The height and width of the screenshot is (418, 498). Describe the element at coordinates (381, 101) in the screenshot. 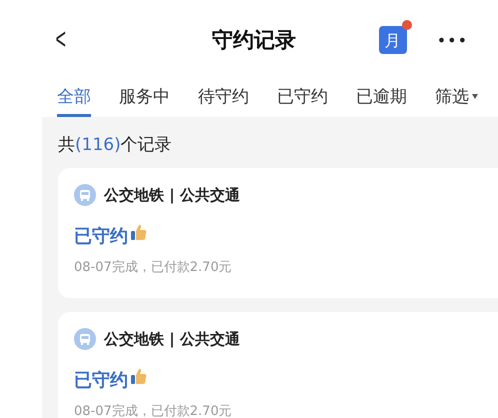

I see `tab: 已逾期` at that location.